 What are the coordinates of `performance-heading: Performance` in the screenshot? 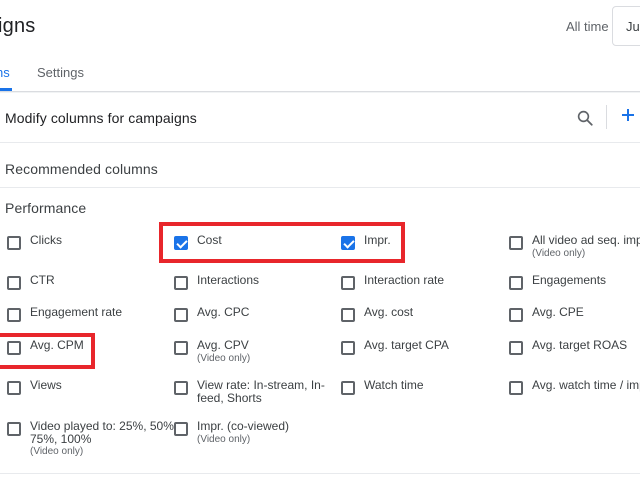 It's located at (46, 208).